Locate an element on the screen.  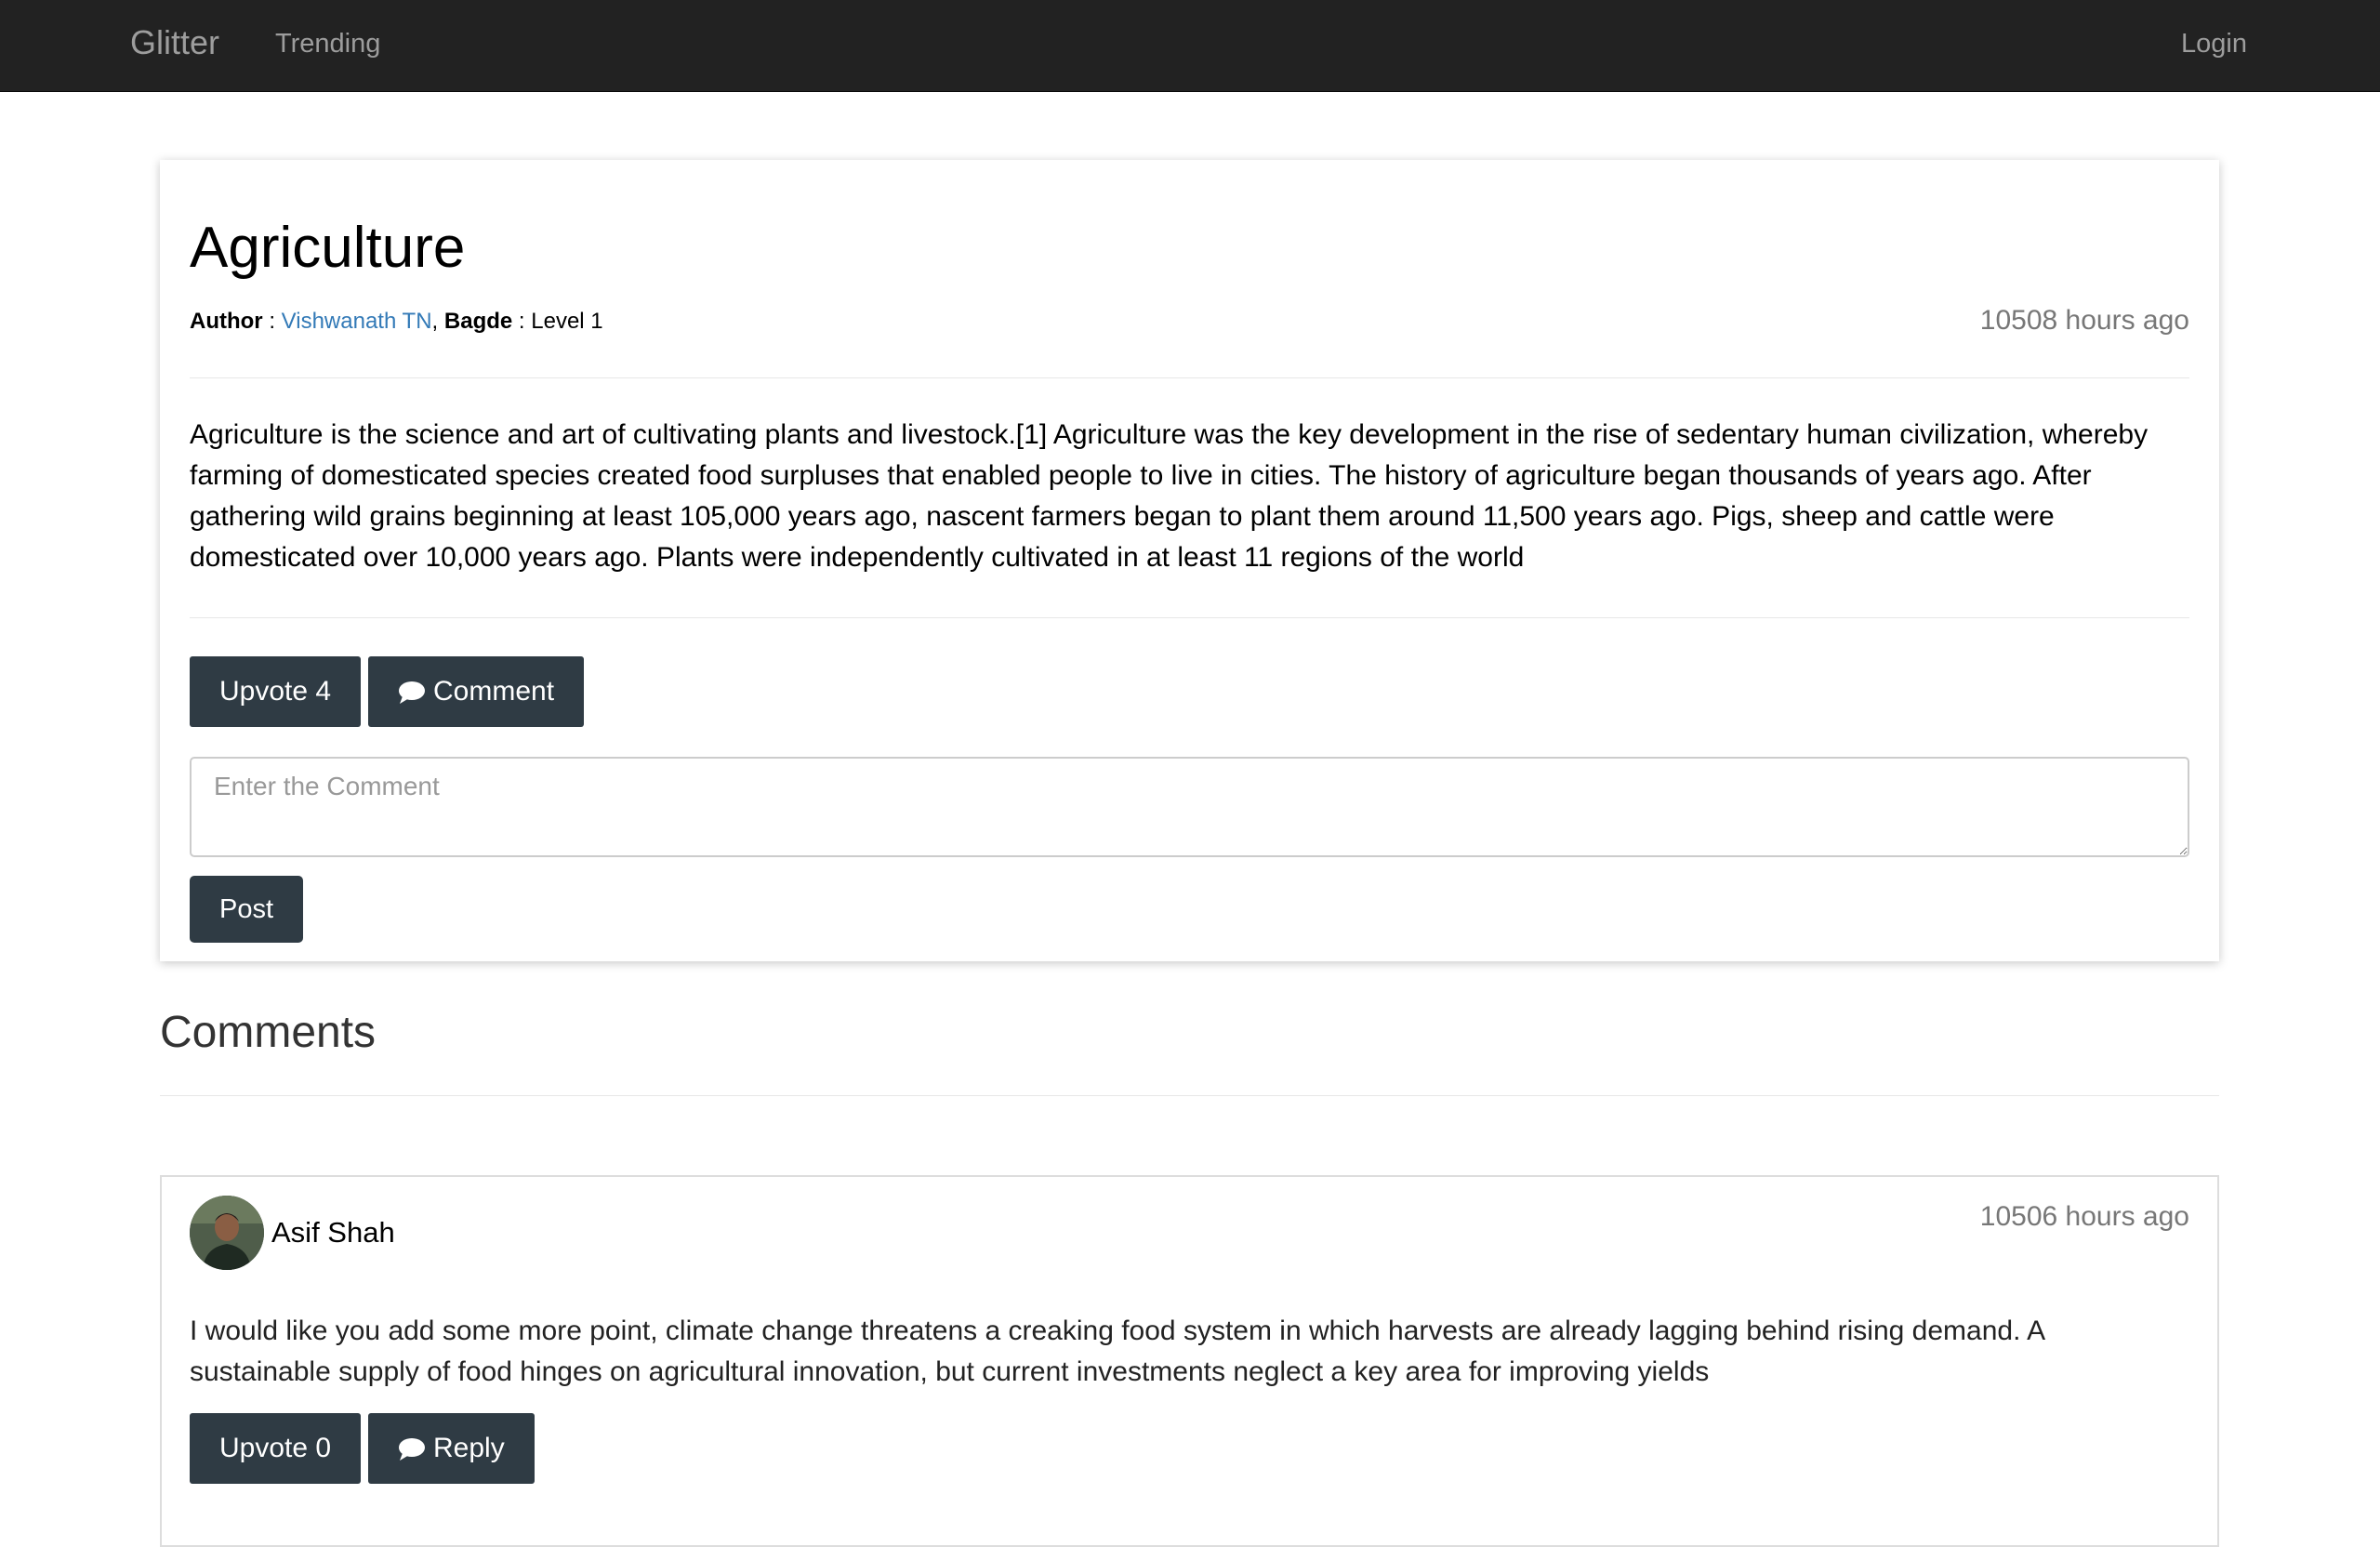
comment-upvote-button: Upvote 0 is located at coordinates (276, 1448).